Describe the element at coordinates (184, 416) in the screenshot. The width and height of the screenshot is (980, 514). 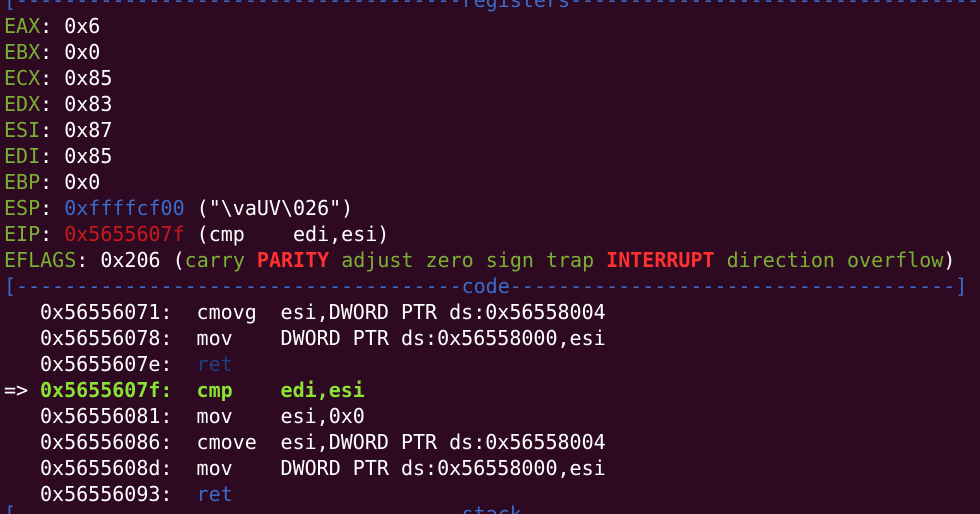
I see `instruction-line: 0x56556081: mov esi,0x0` at that location.